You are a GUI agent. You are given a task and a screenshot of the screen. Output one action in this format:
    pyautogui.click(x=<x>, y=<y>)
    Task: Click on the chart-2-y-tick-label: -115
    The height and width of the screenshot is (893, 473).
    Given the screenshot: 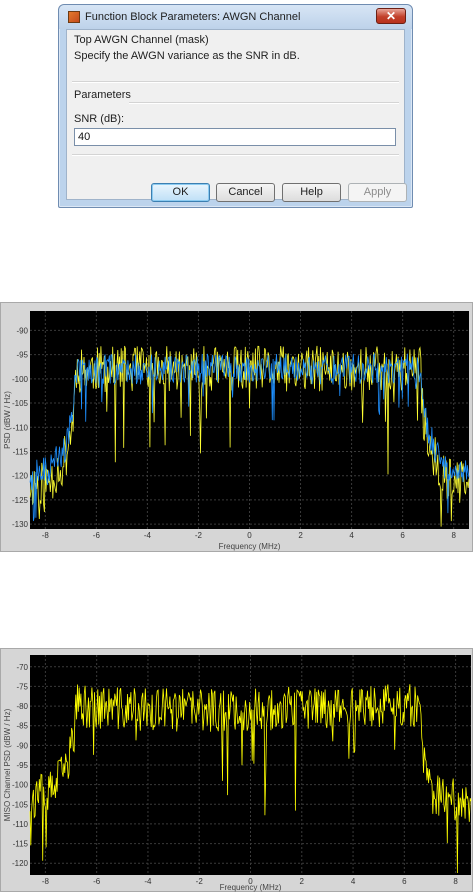 What is the action you would take?
    pyautogui.click(x=21, y=844)
    